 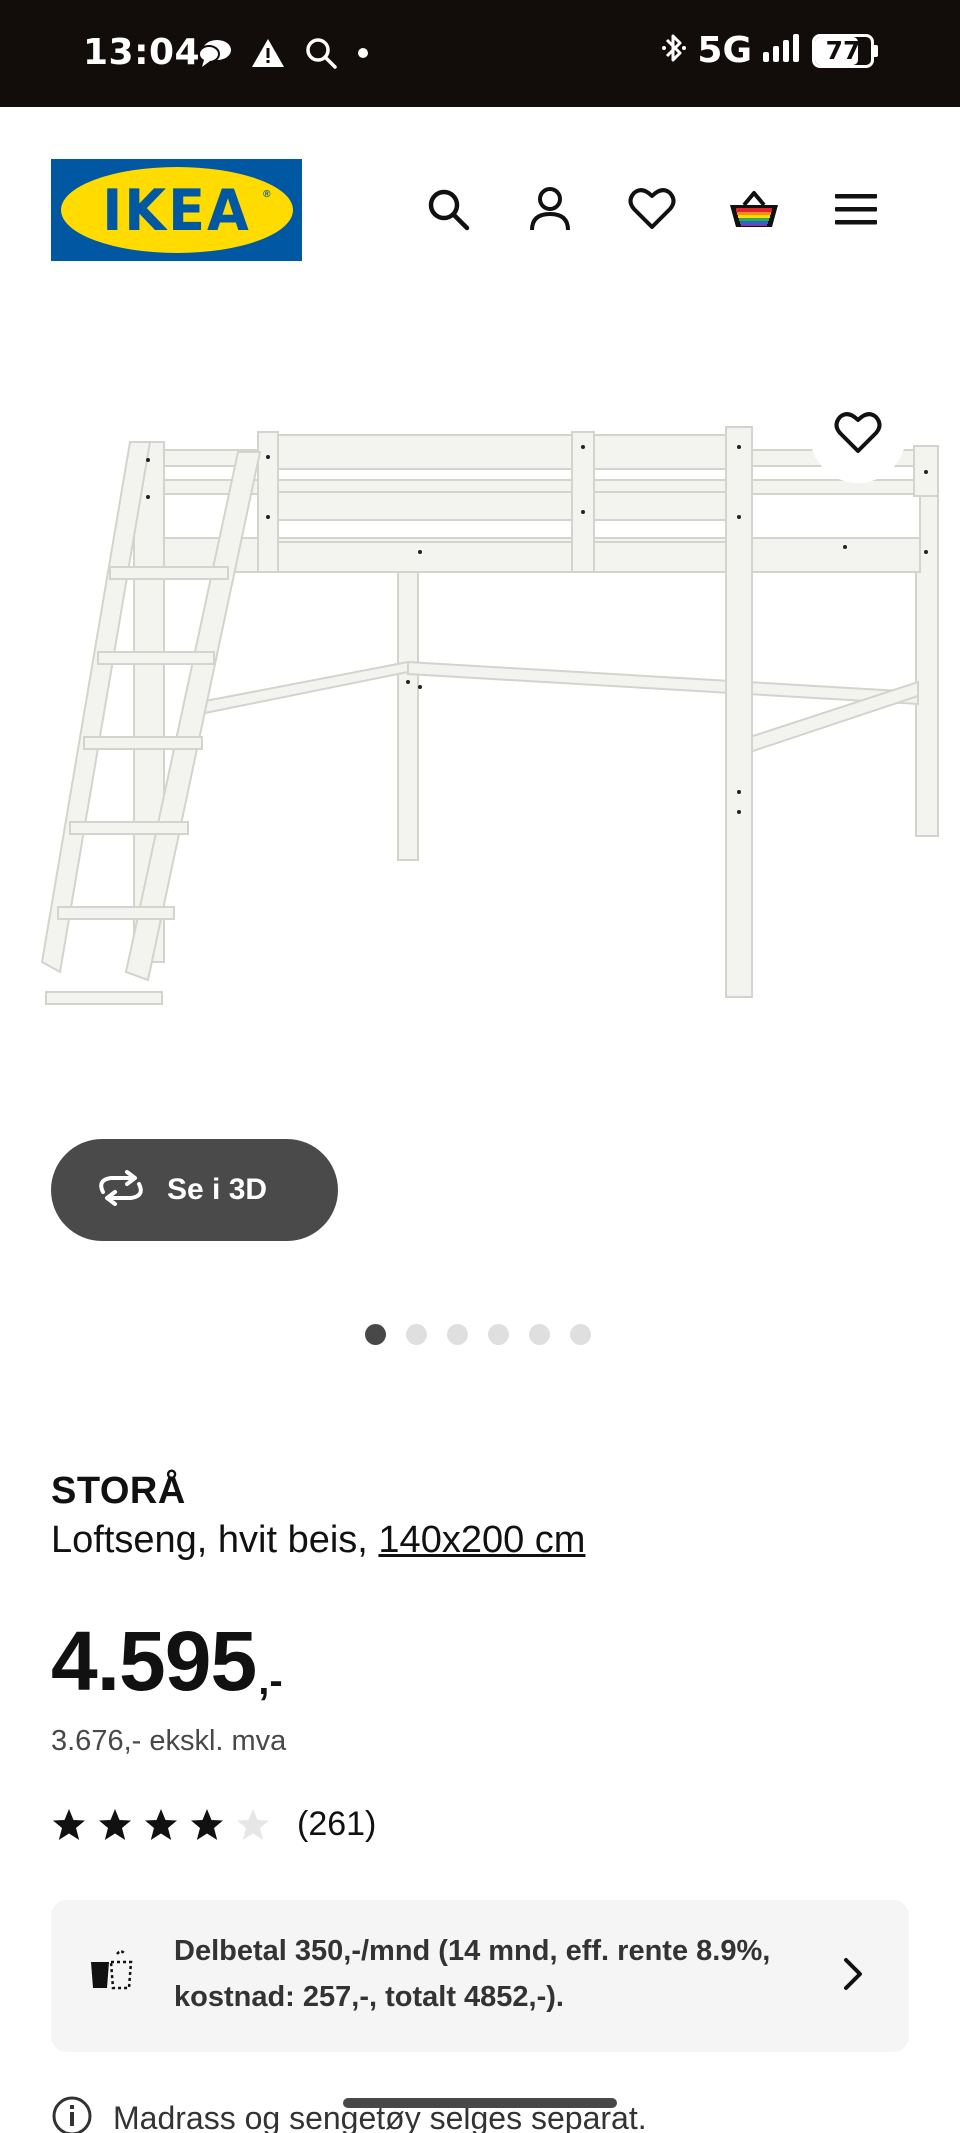 What do you see at coordinates (480, 53) in the screenshot?
I see `status-bar: 13:04 5G 77` at bounding box center [480, 53].